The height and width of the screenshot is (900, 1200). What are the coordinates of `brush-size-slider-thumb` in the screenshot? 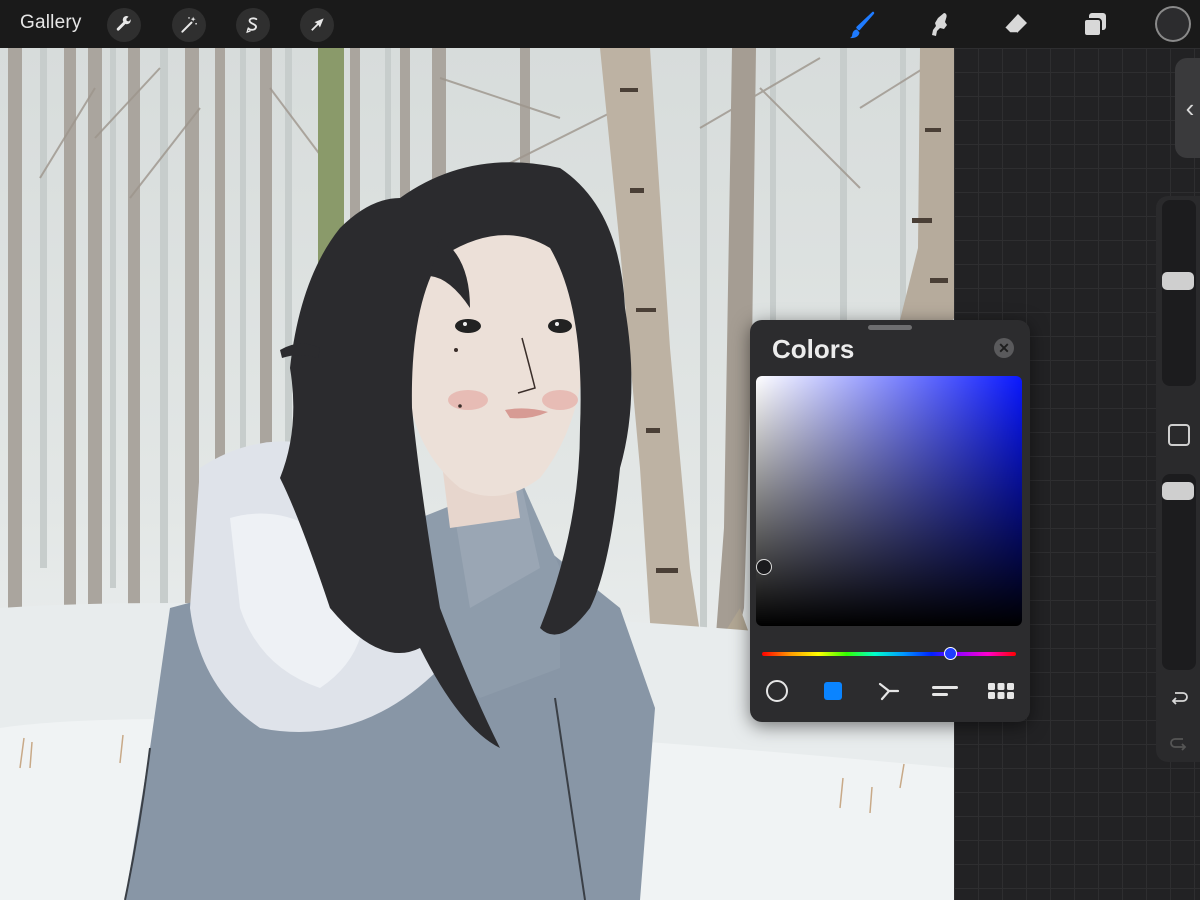 It's located at (1178, 281).